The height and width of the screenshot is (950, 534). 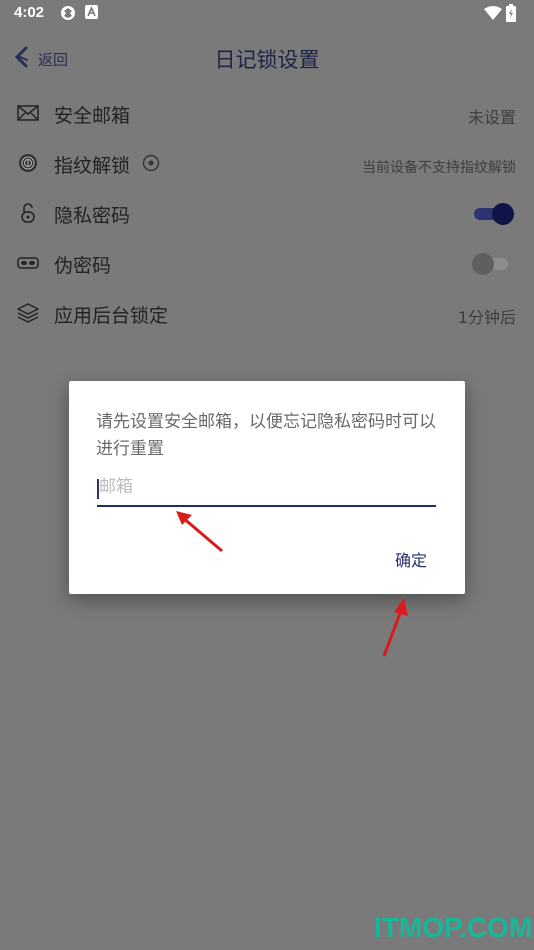 I want to click on annotation-arrow-to-email, so click(x=199, y=532).